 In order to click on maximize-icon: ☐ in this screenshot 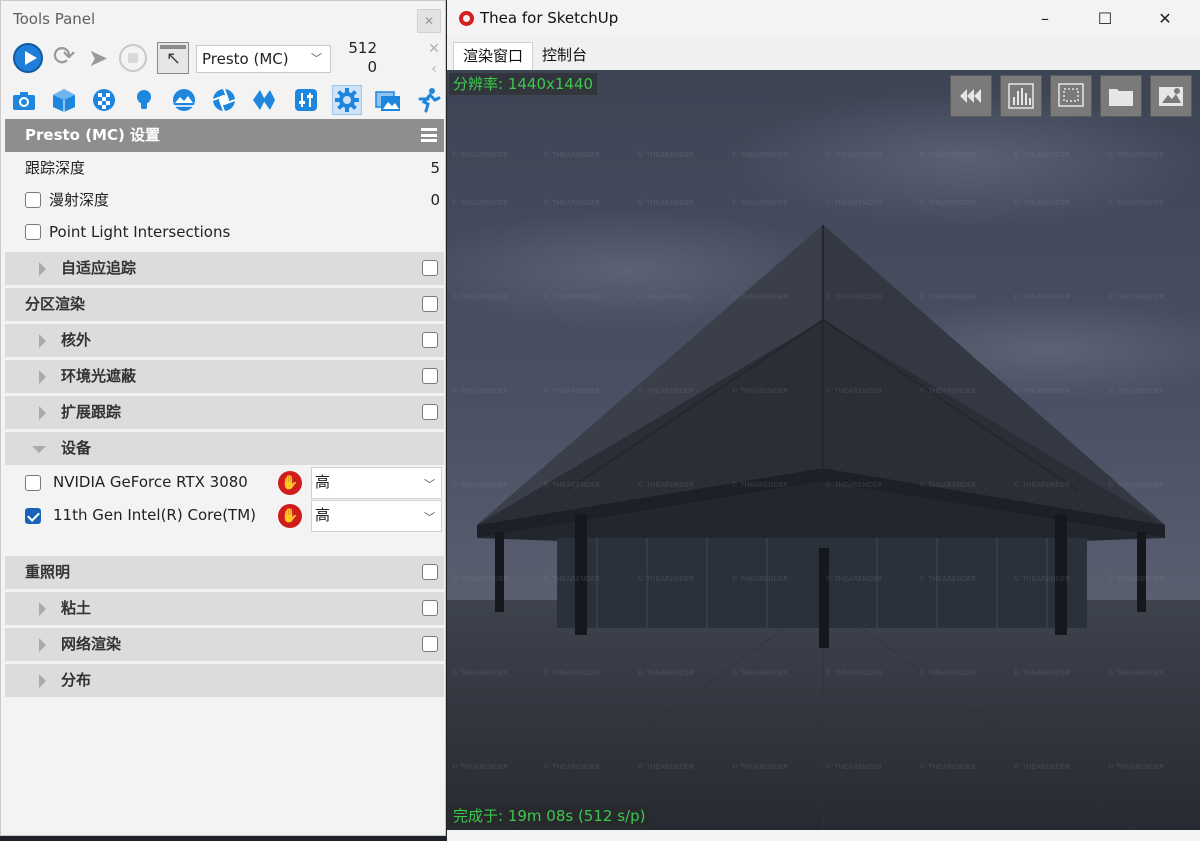, I will do `click(1105, 19)`.